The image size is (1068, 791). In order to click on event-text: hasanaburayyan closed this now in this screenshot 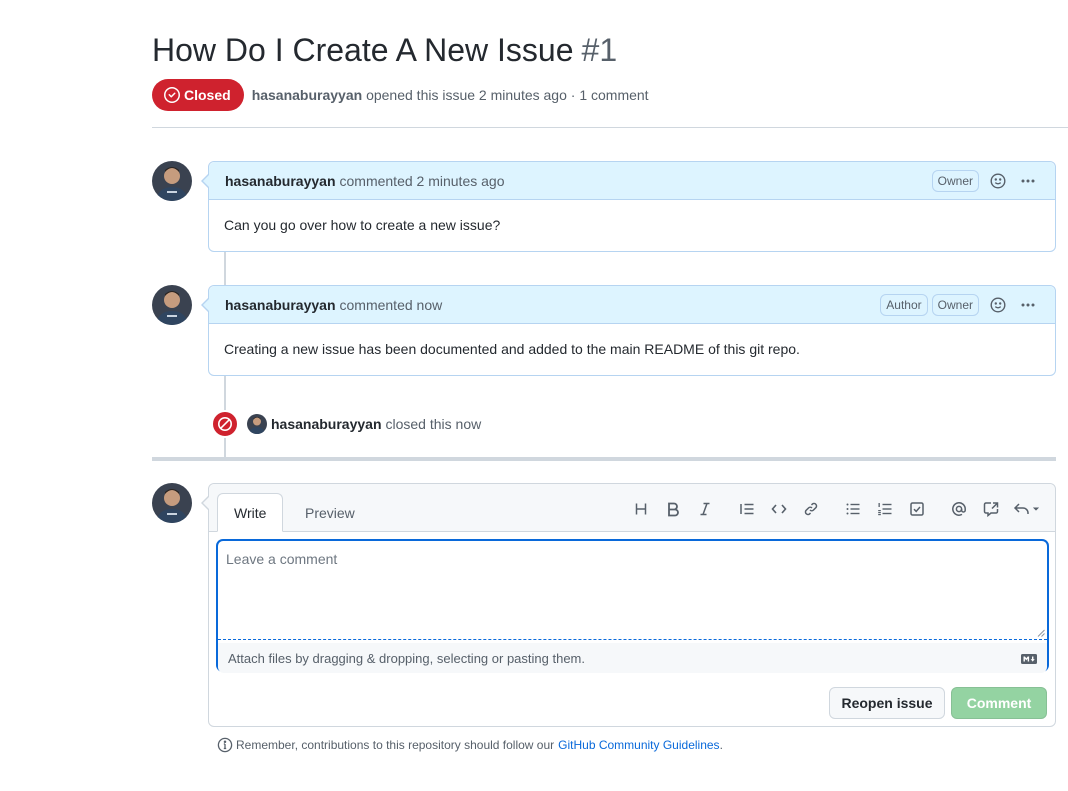, I will do `click(364, 424)`.